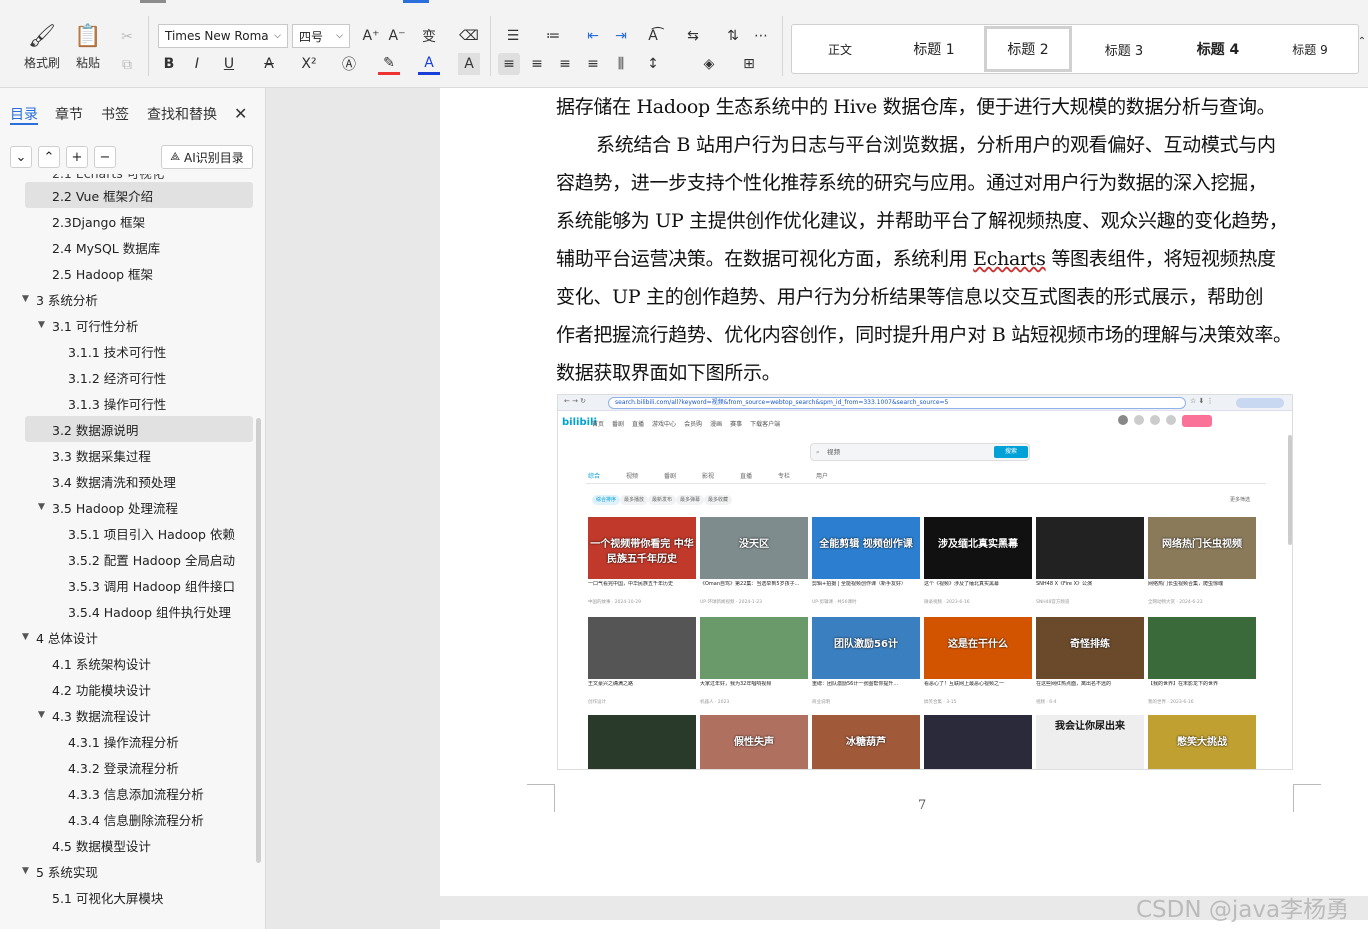 The height and width of the screenshot is (929, 1368). Describe the element at coordinates (653, 36) in the screenshot. I see `chinese-layout-icon: A͡` at that location.